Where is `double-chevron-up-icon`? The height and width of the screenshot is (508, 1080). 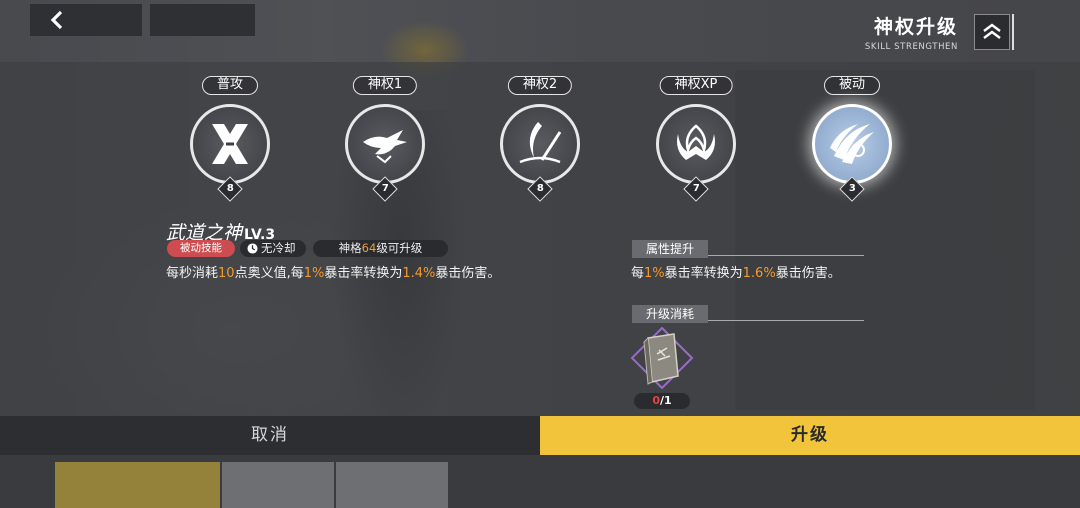
double-chevron-up-icon is located at coordinates (992, 31).